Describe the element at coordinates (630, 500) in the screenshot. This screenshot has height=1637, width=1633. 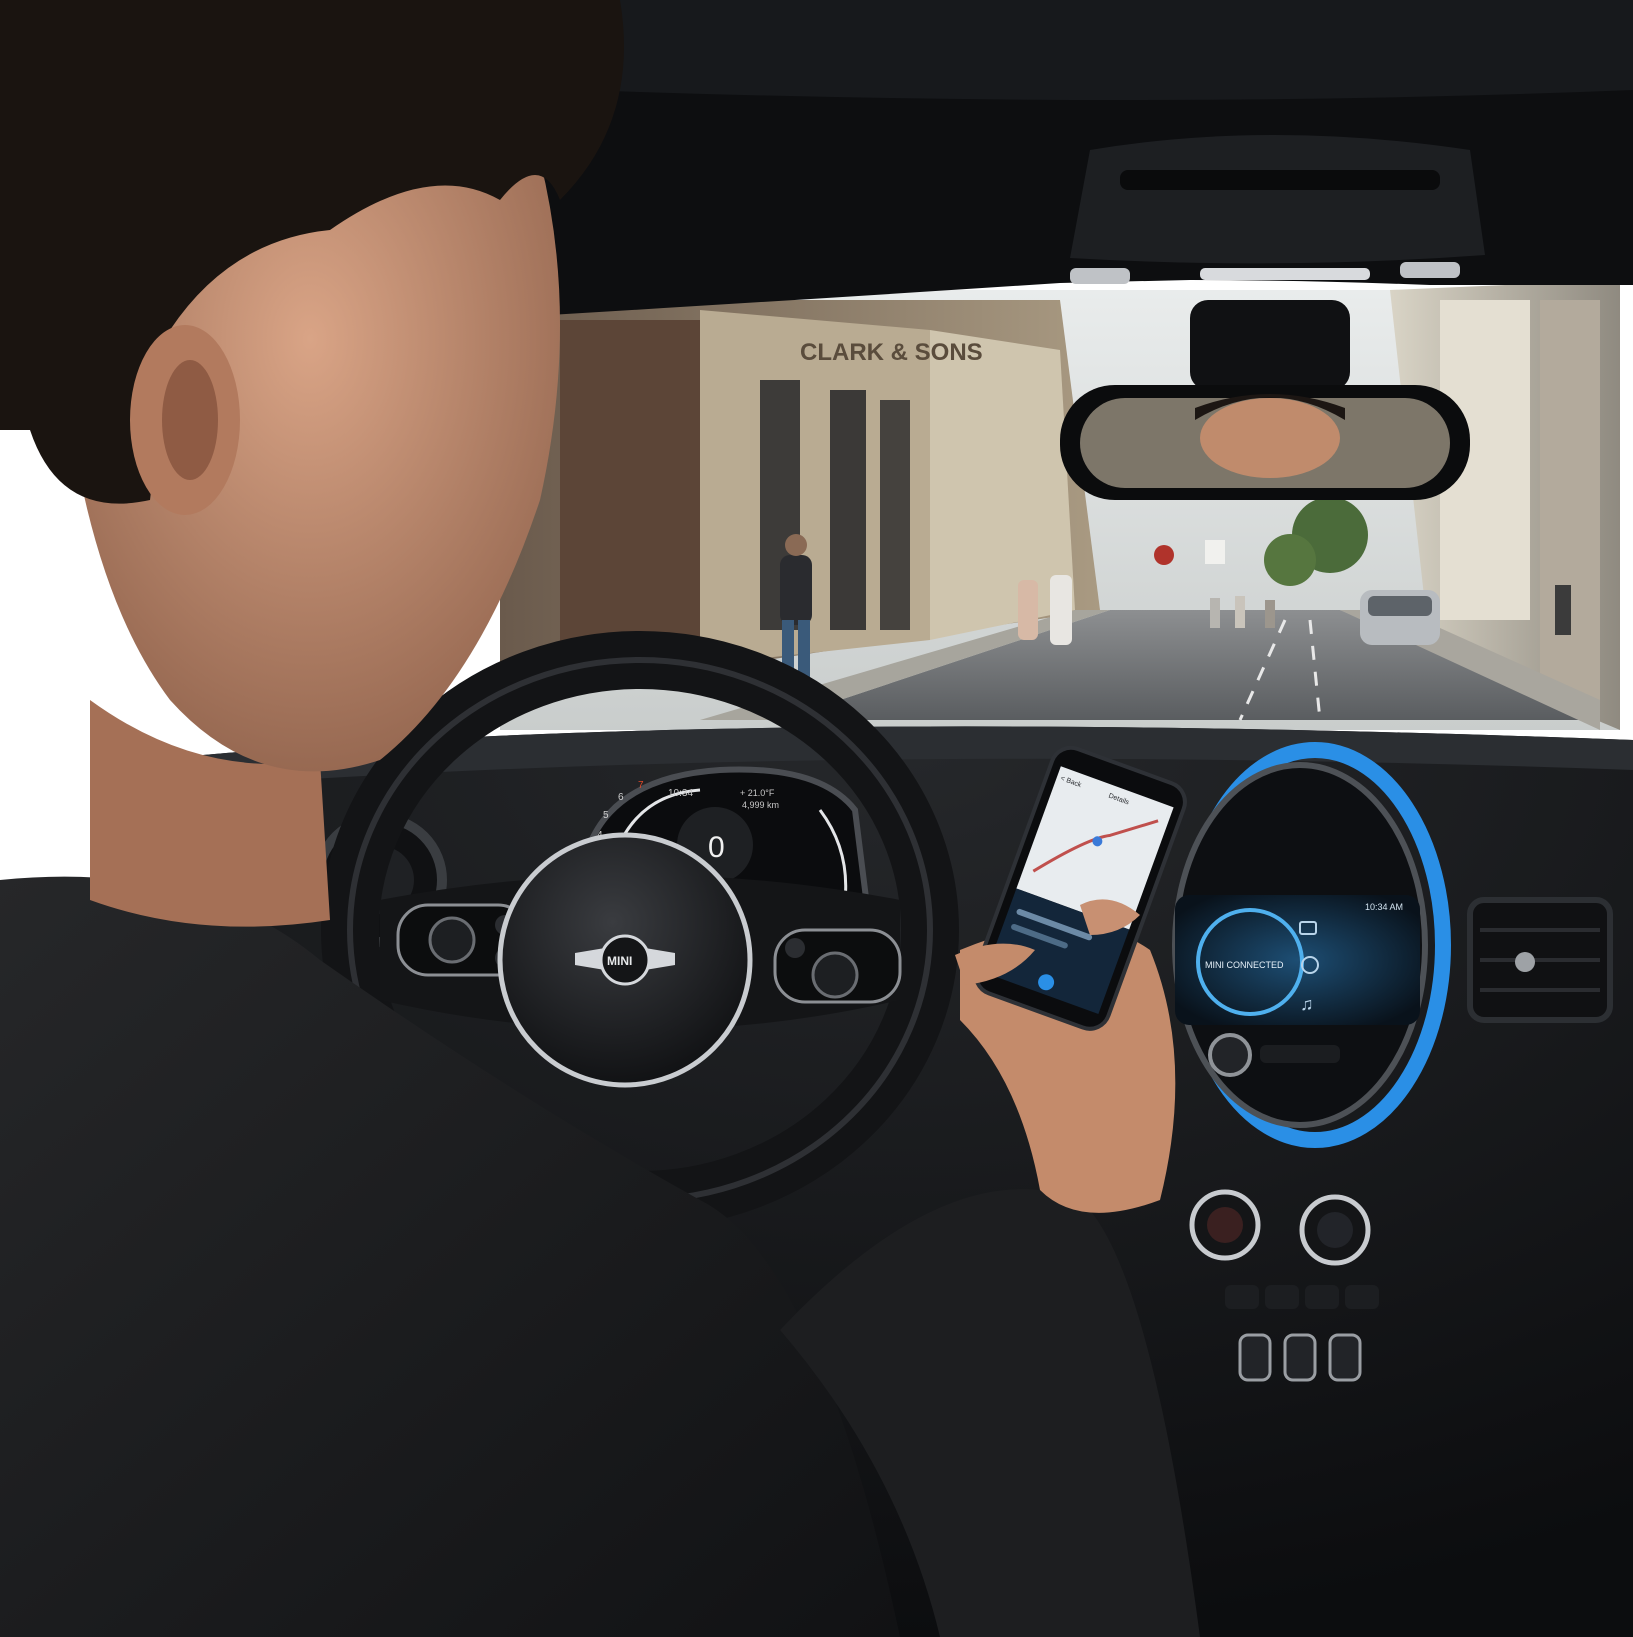
I see `brick-facade` at that location.